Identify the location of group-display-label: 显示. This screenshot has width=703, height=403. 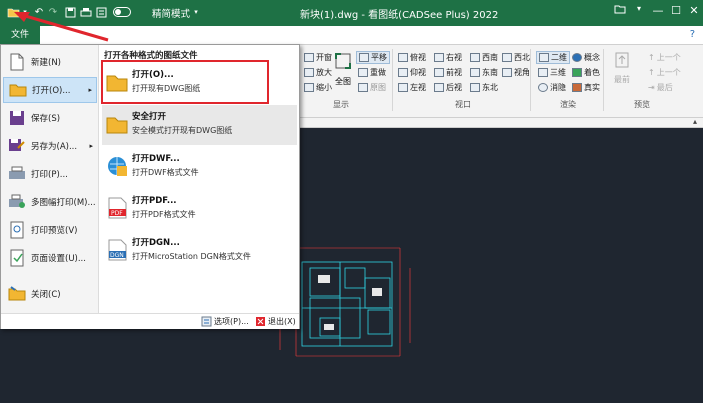
(341, 104).